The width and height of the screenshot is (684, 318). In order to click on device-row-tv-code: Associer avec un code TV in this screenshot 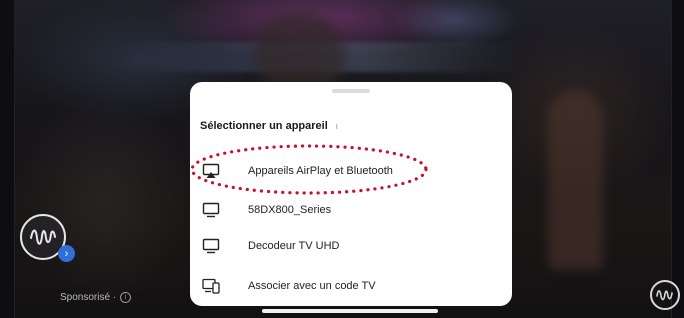, I will do `click(351, 286)`.